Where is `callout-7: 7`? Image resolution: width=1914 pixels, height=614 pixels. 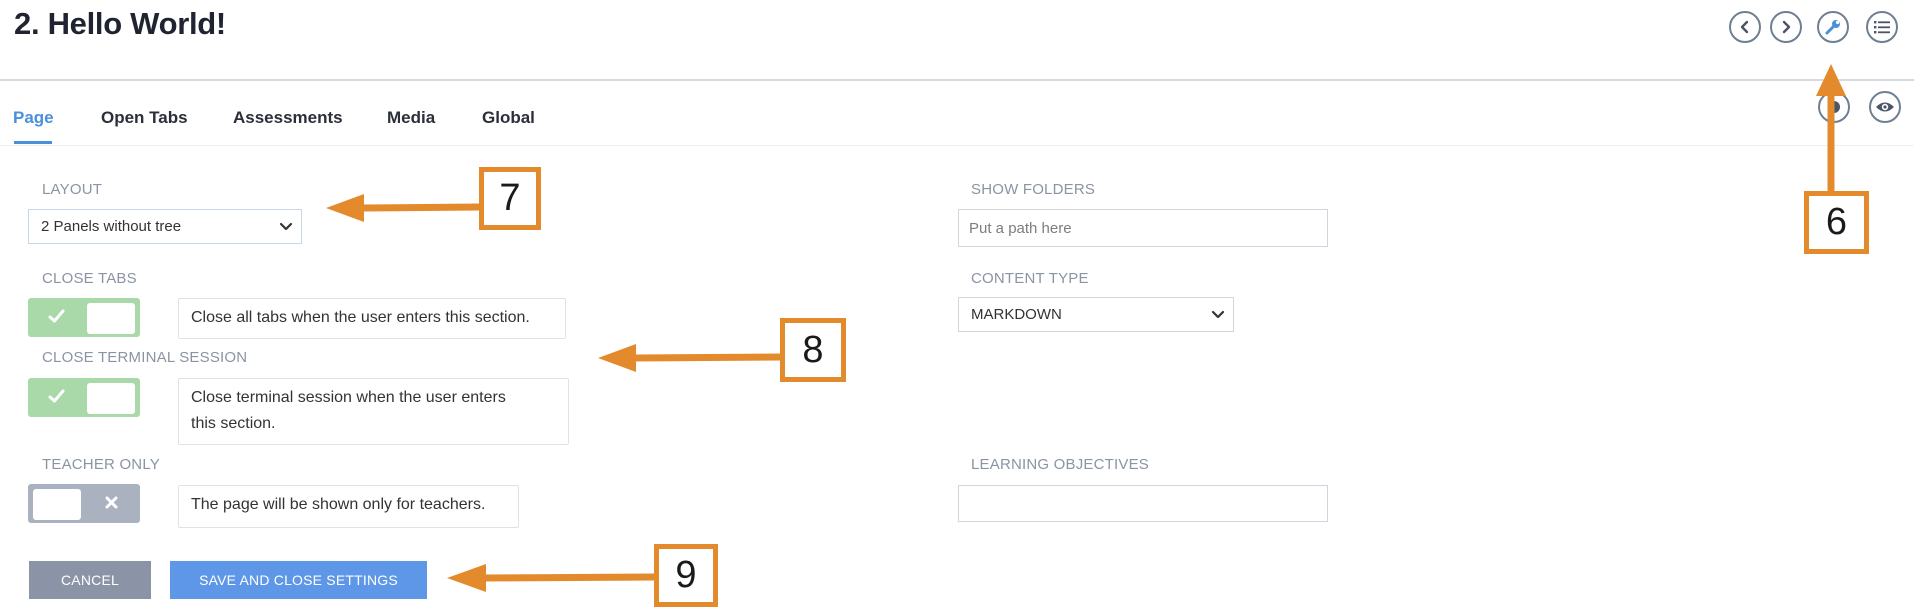 callout-7: 7 is located at coordinates (510, 198).